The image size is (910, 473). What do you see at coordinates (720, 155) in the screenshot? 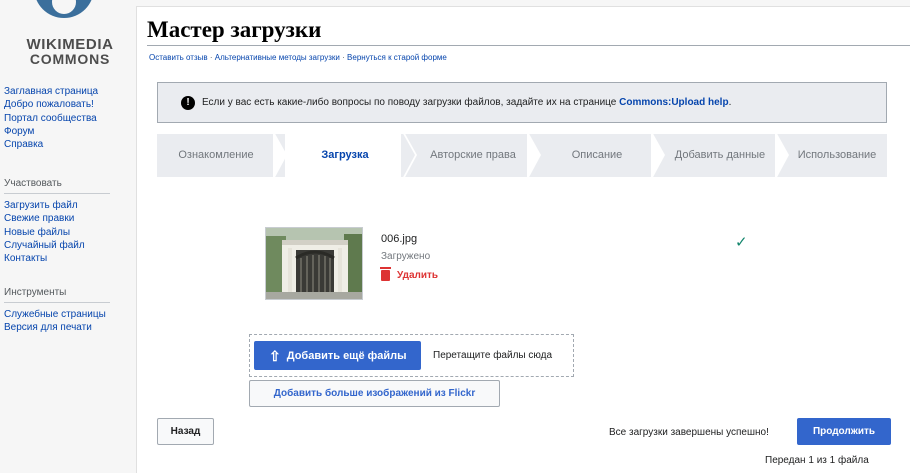
I see `step-add-data: Добавить данные` at bounding box center [720, 155].